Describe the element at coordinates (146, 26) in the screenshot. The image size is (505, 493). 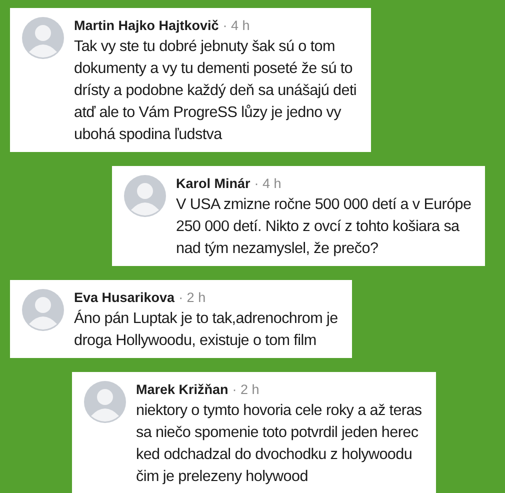
I see `author-name: Martin Hajko Hajtkovič` at that location.